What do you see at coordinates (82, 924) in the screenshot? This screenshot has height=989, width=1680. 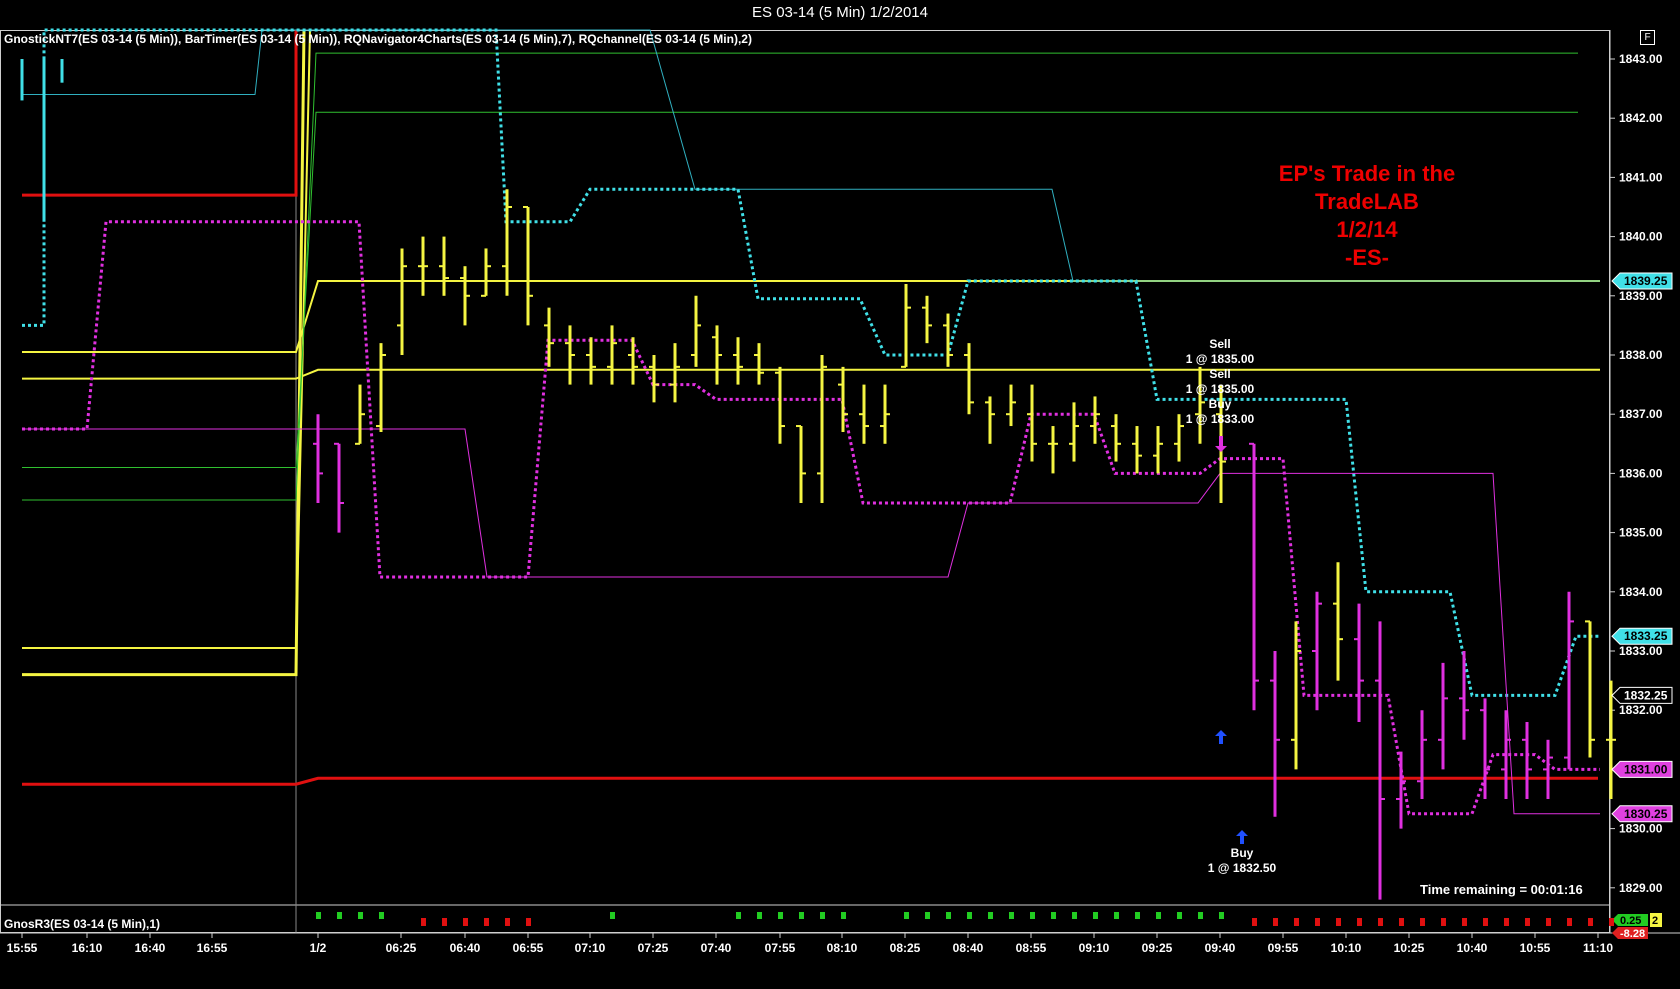 I see `subpanel-label: GnosR3(ES 03-14 (5 Min),1)` at bounding box center [82, 924].